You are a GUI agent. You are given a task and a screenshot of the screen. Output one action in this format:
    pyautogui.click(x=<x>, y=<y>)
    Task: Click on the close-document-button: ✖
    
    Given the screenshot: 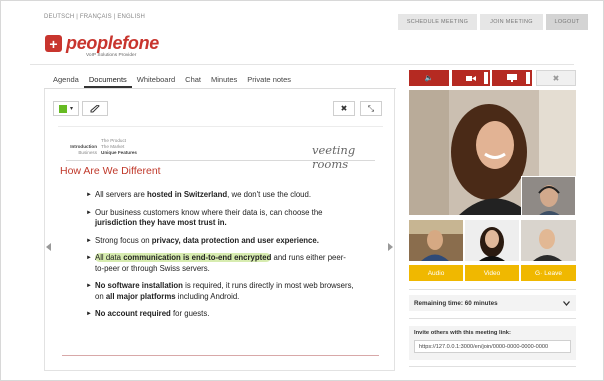 What is the action you would take?
    pyautogui.click(x=344, y=108)
    